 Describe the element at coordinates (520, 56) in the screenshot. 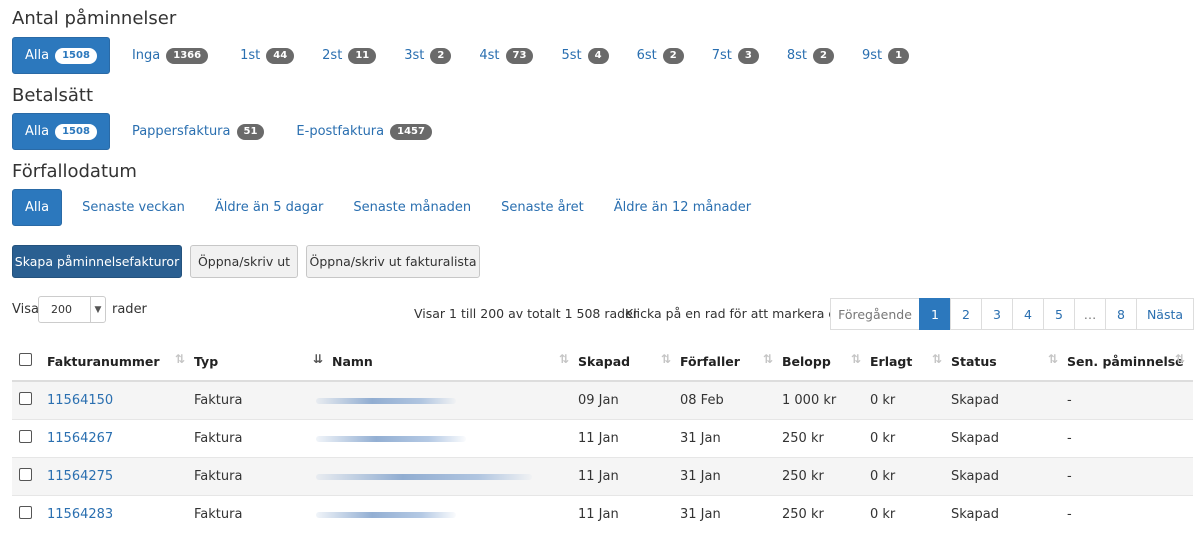

I see `count-badge: 73` at that location.